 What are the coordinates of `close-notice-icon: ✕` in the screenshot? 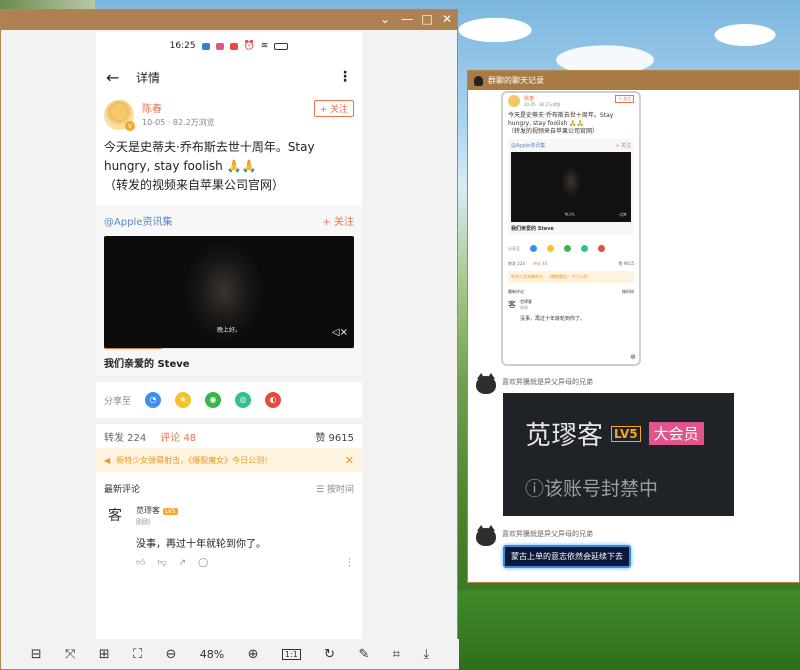 It's located at (349, 460).